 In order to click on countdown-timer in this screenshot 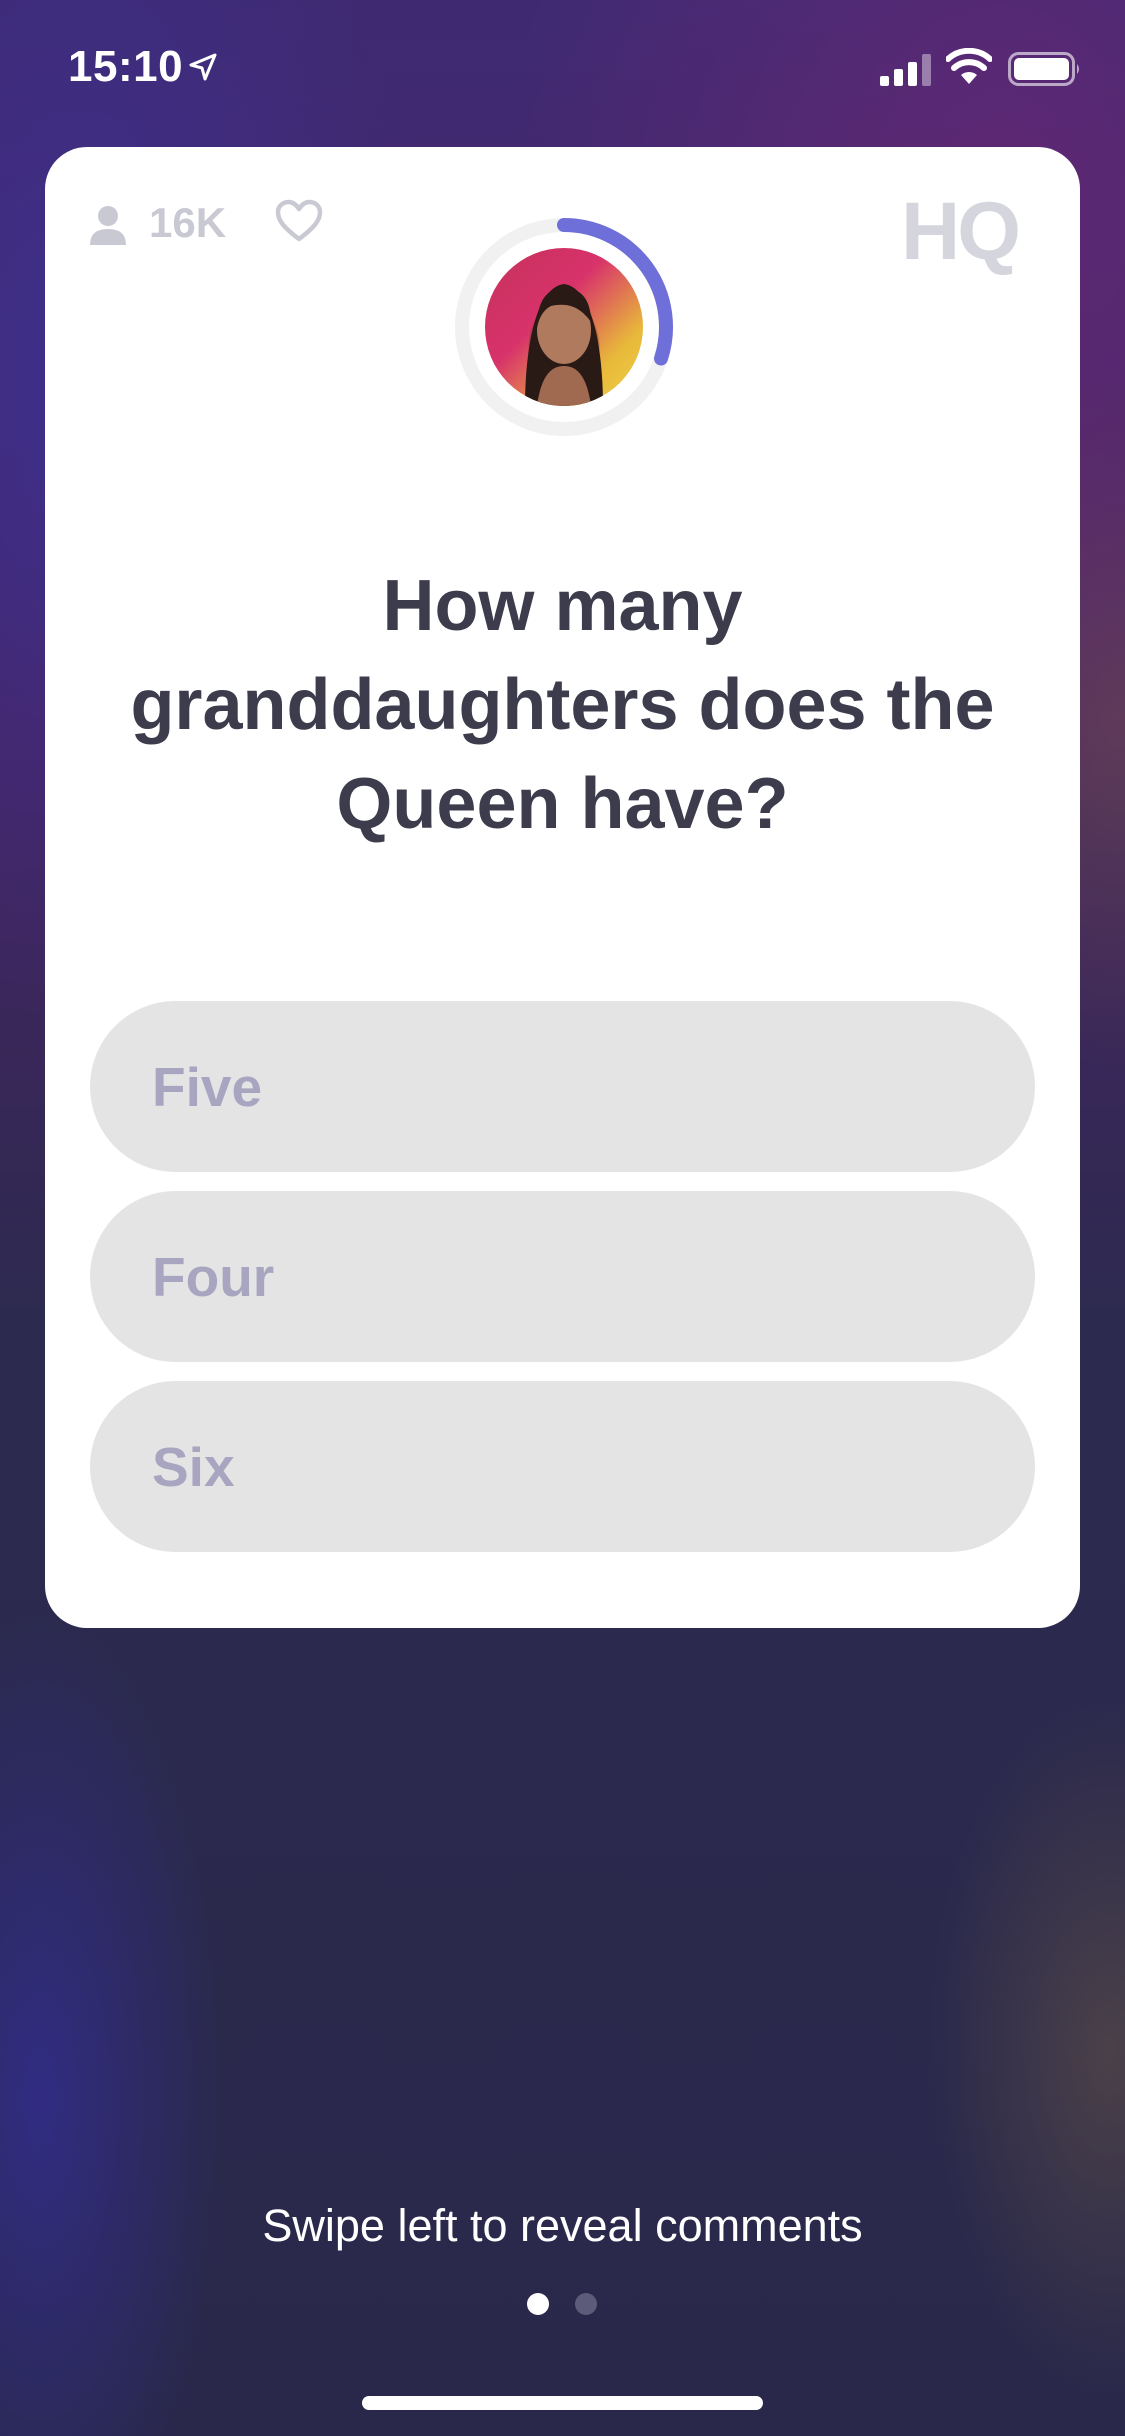, I will do `click(564, 327)`.